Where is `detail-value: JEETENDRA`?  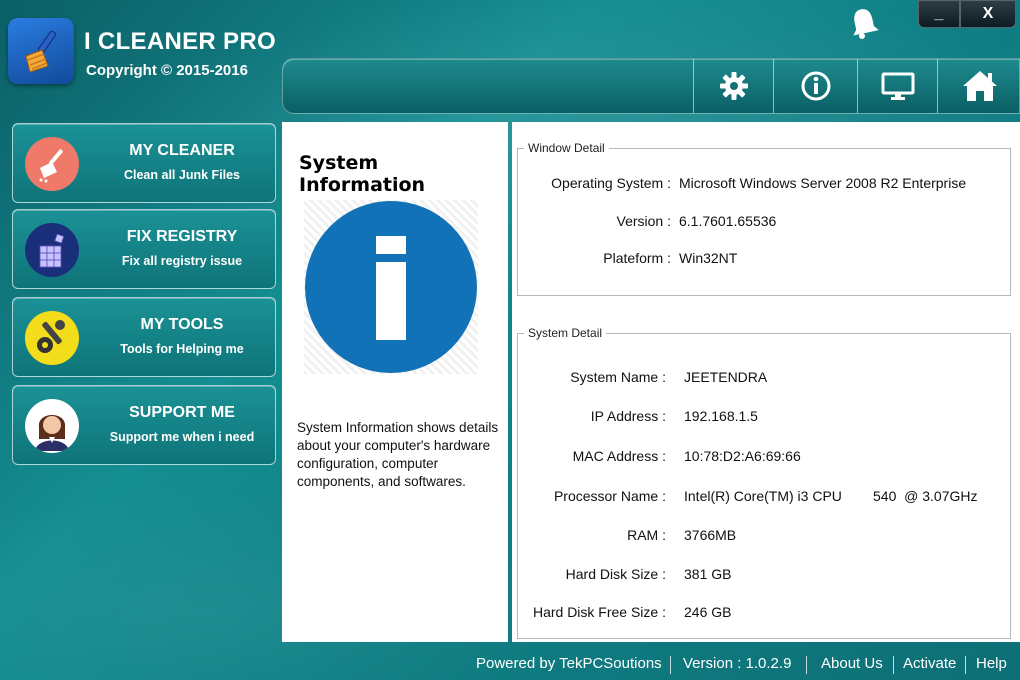 detail-value: JEETENDRA is located at coordinates (726, 377).